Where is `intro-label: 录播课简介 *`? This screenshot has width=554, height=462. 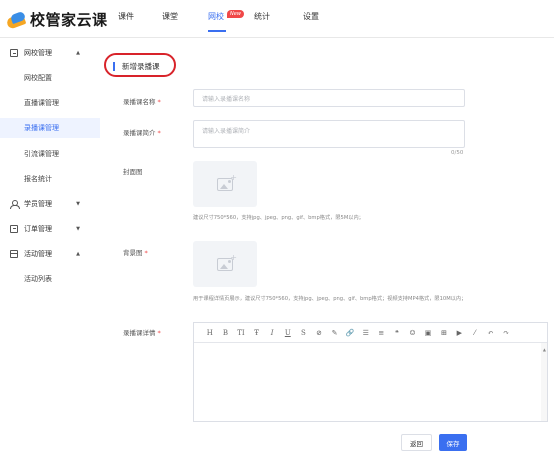 intro-label: 录播课简介 * is located at coordinates (142, 133).